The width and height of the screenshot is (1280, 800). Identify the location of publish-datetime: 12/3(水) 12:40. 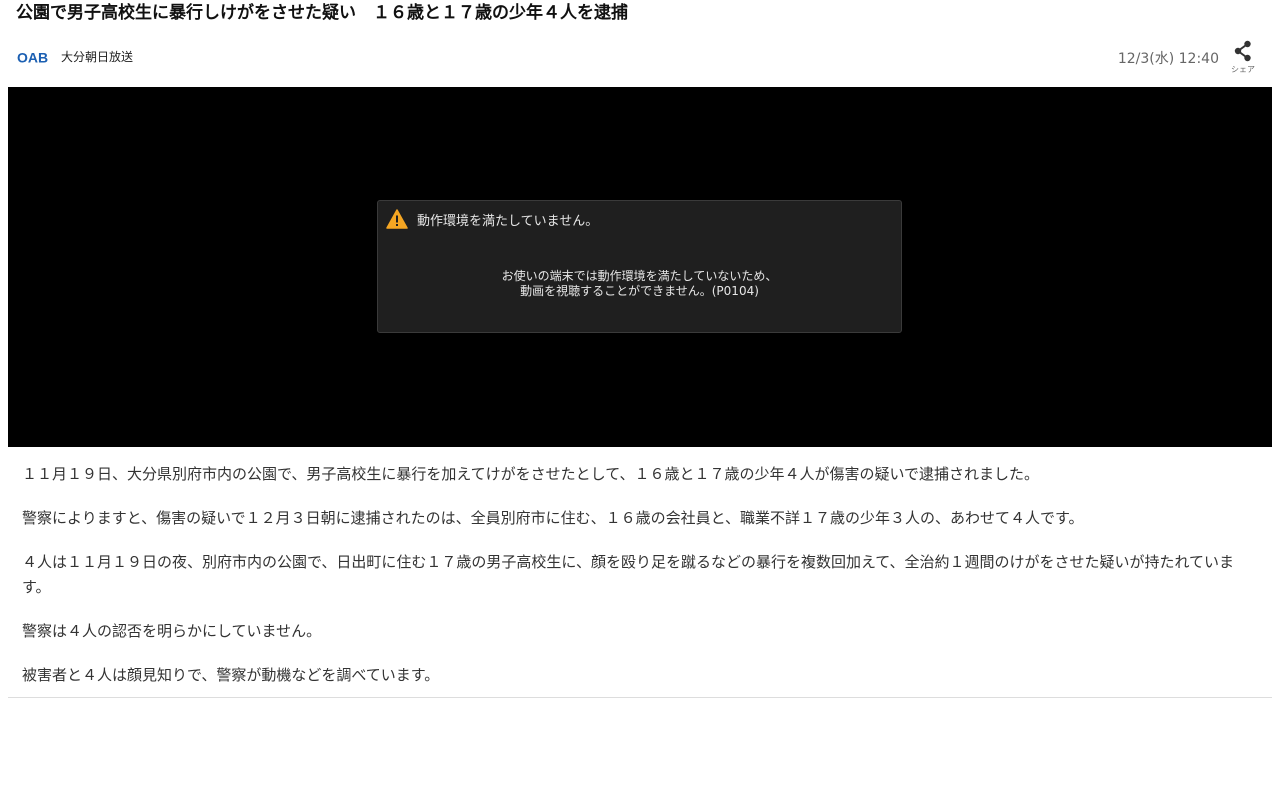
(1168, 59).